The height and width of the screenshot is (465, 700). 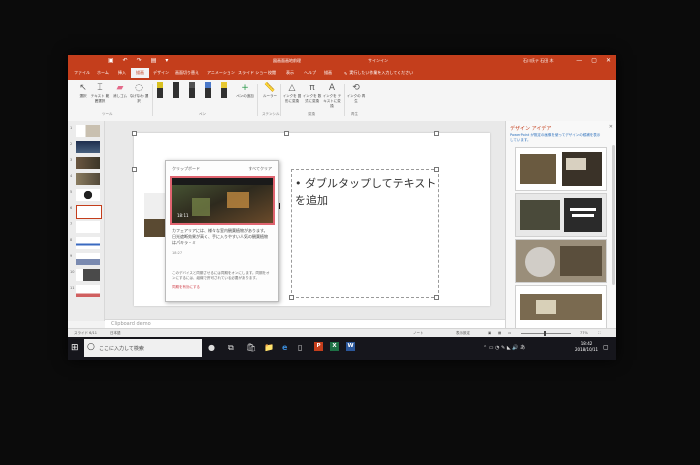 I want to click on display-settings-button: 表示設定, so click(x=463, y=333).